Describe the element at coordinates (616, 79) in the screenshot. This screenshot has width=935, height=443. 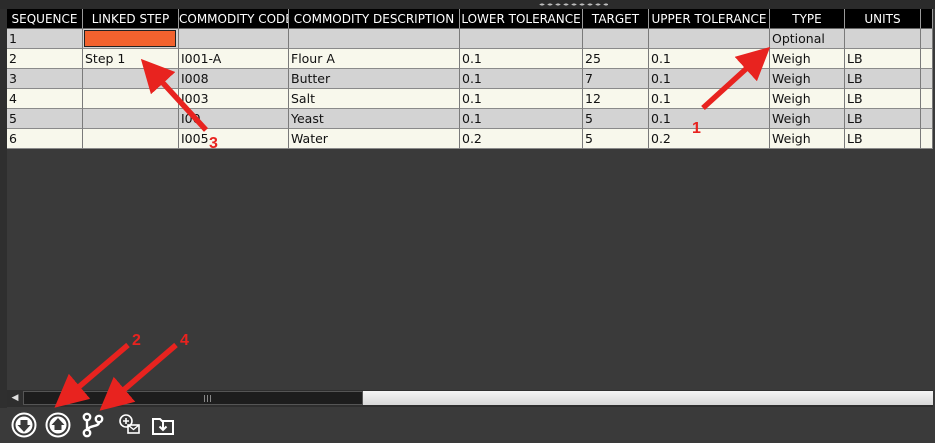
I see `cell-target: 7` at that location.